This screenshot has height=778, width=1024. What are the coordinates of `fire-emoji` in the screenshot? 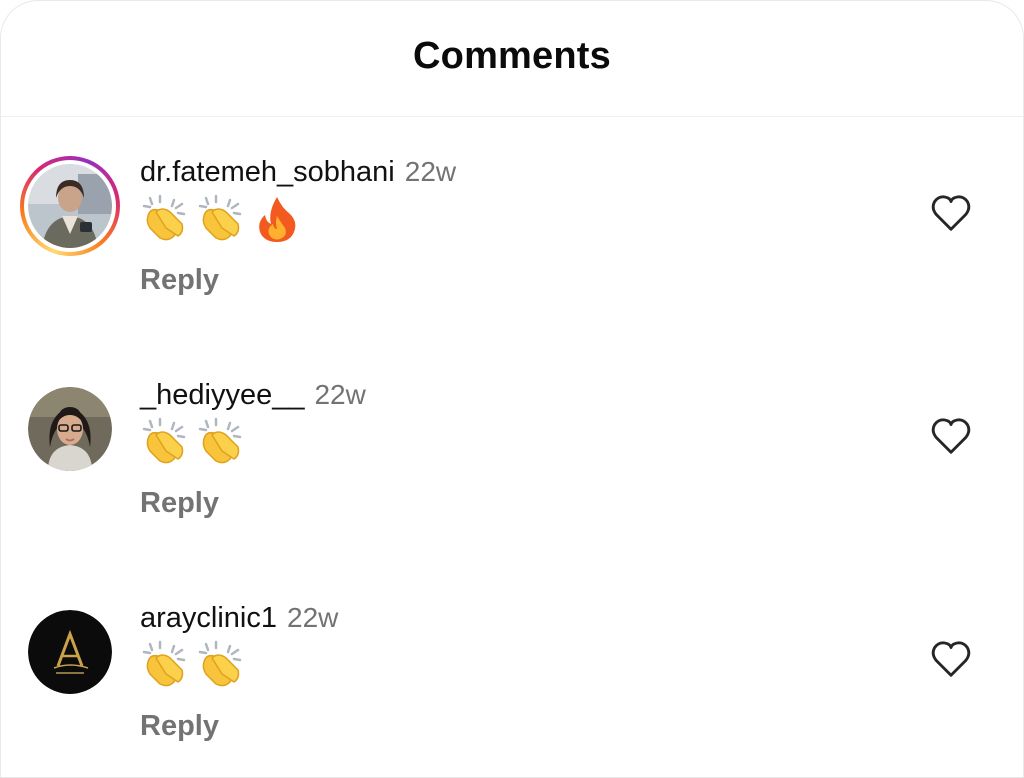 It's located at (277, 219).